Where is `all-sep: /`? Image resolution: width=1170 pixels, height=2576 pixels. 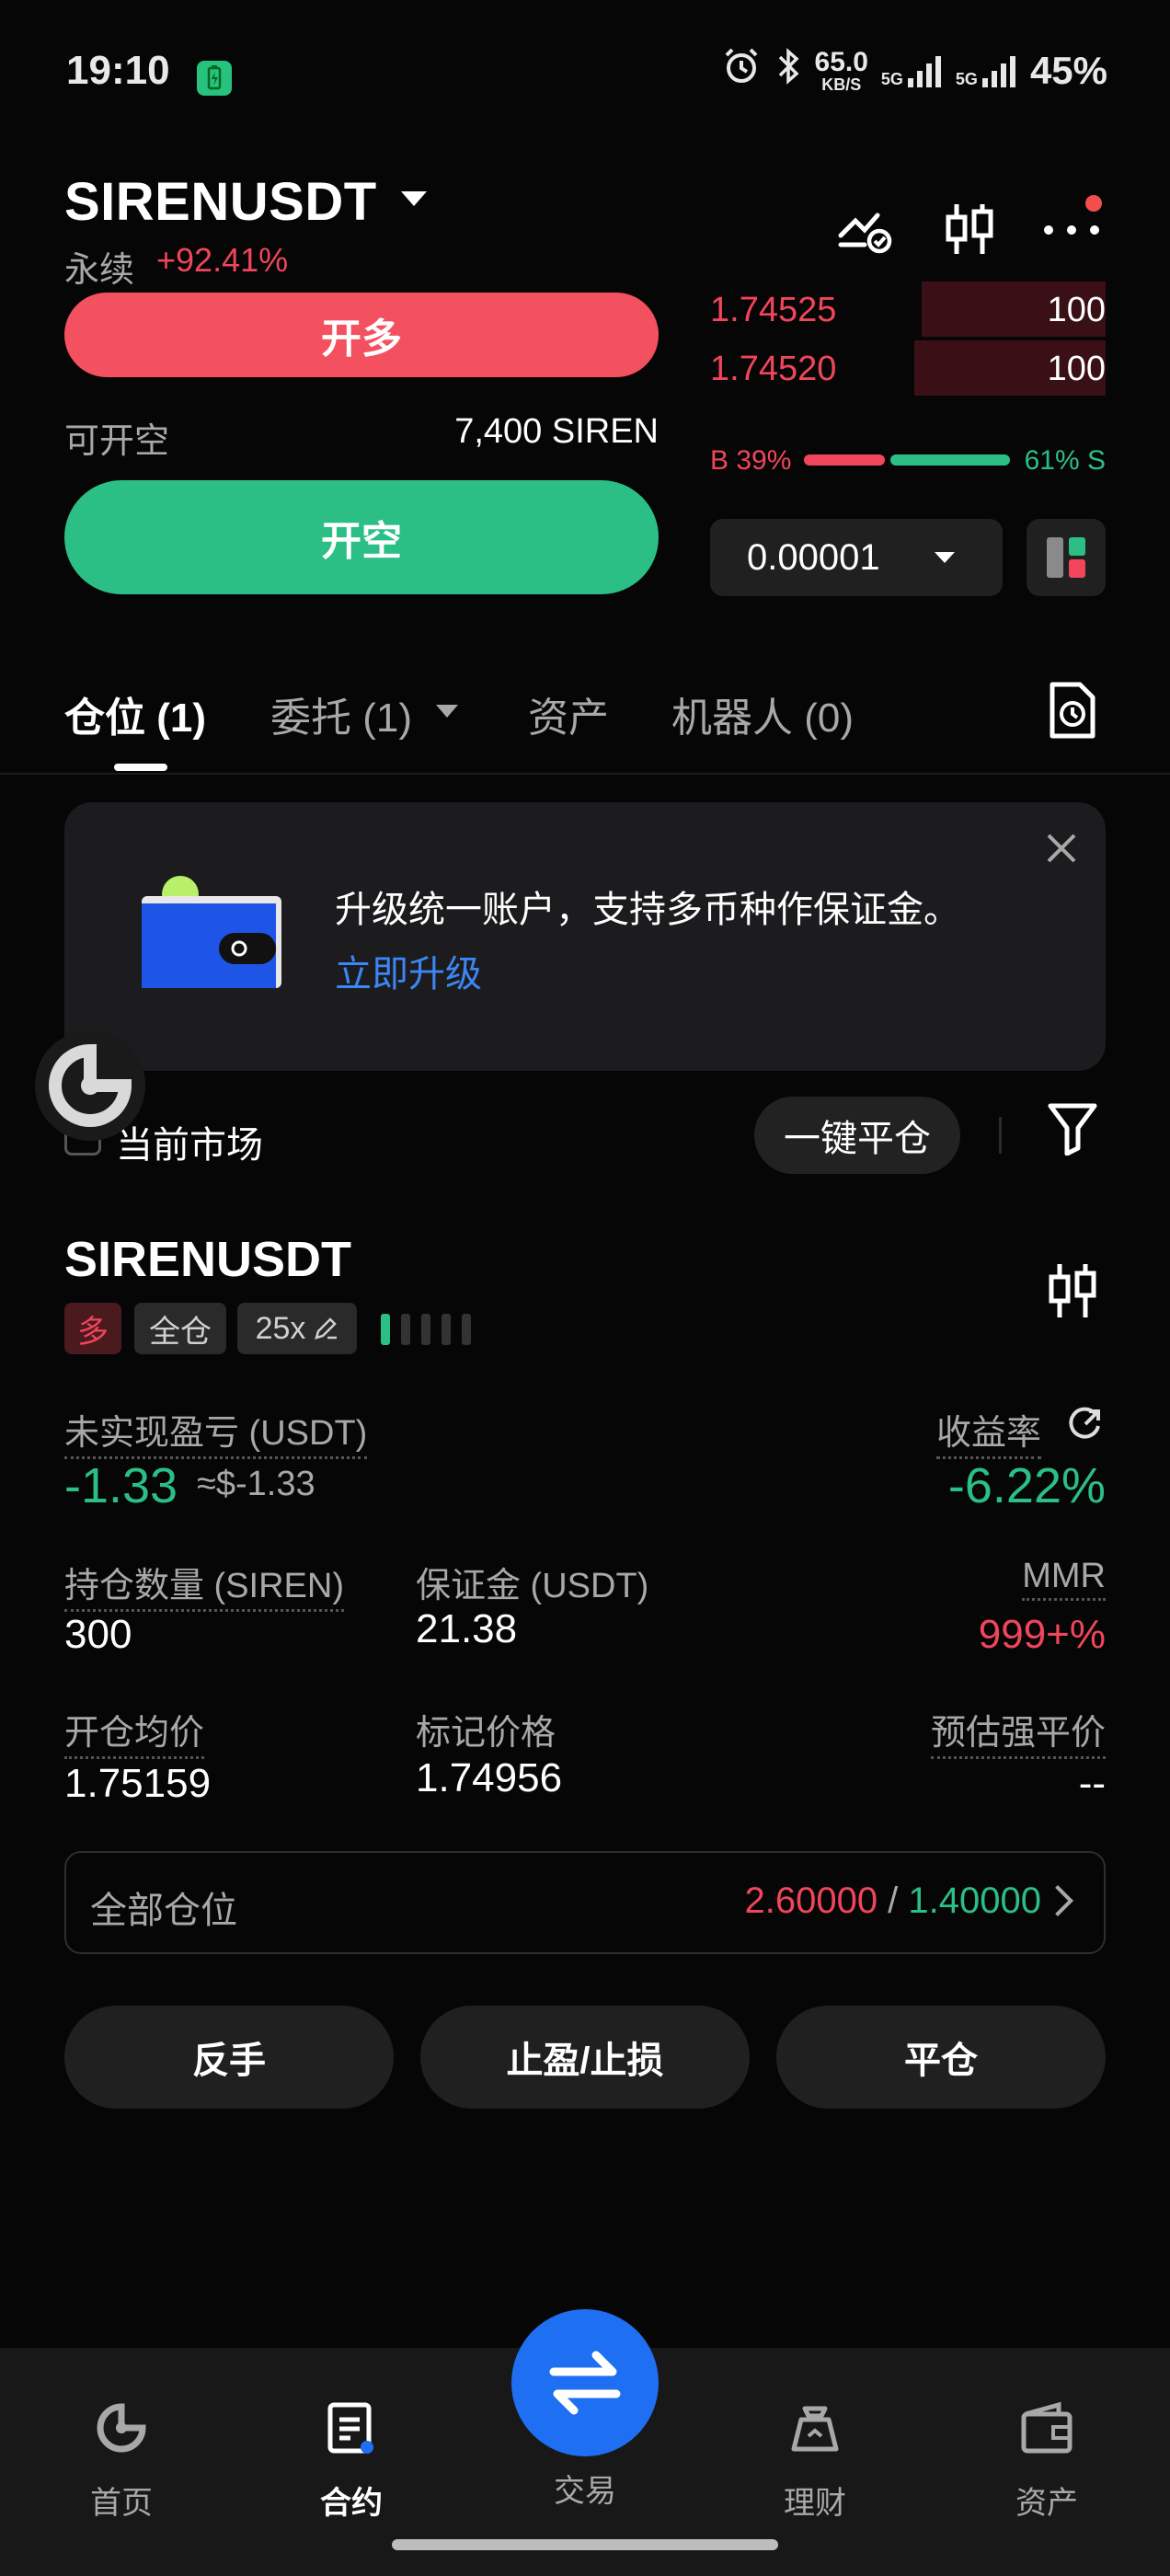
all-sep: / is located at coordinates (893, 1901).